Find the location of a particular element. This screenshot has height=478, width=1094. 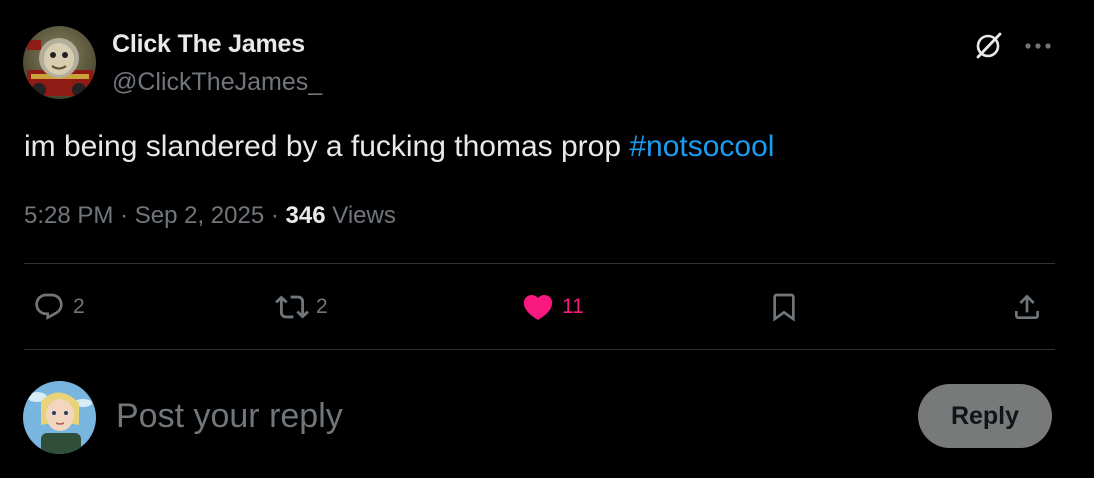

grok-icon is located at coordinates (989, 45).